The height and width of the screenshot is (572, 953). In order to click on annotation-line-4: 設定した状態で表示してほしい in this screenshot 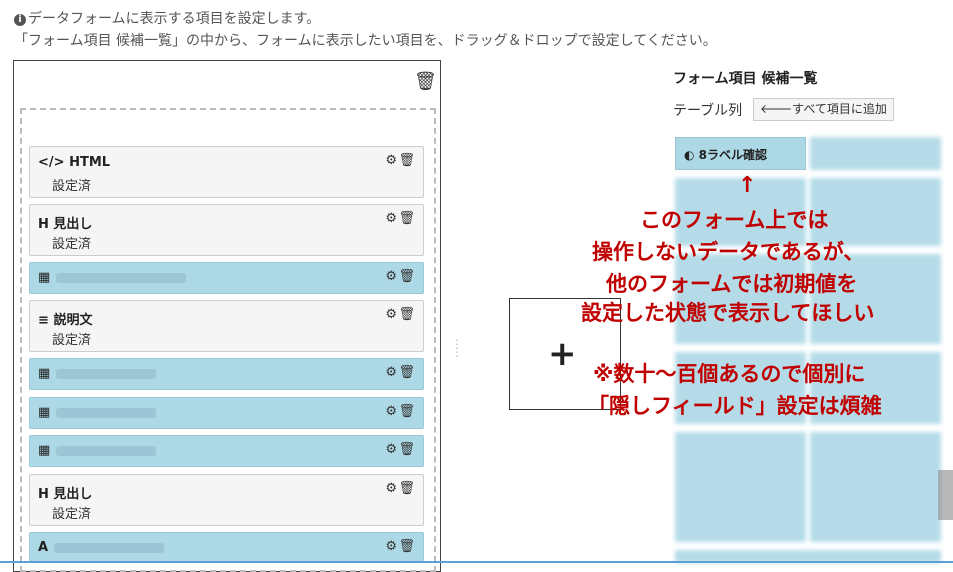, I will do `click(728, 313)`.